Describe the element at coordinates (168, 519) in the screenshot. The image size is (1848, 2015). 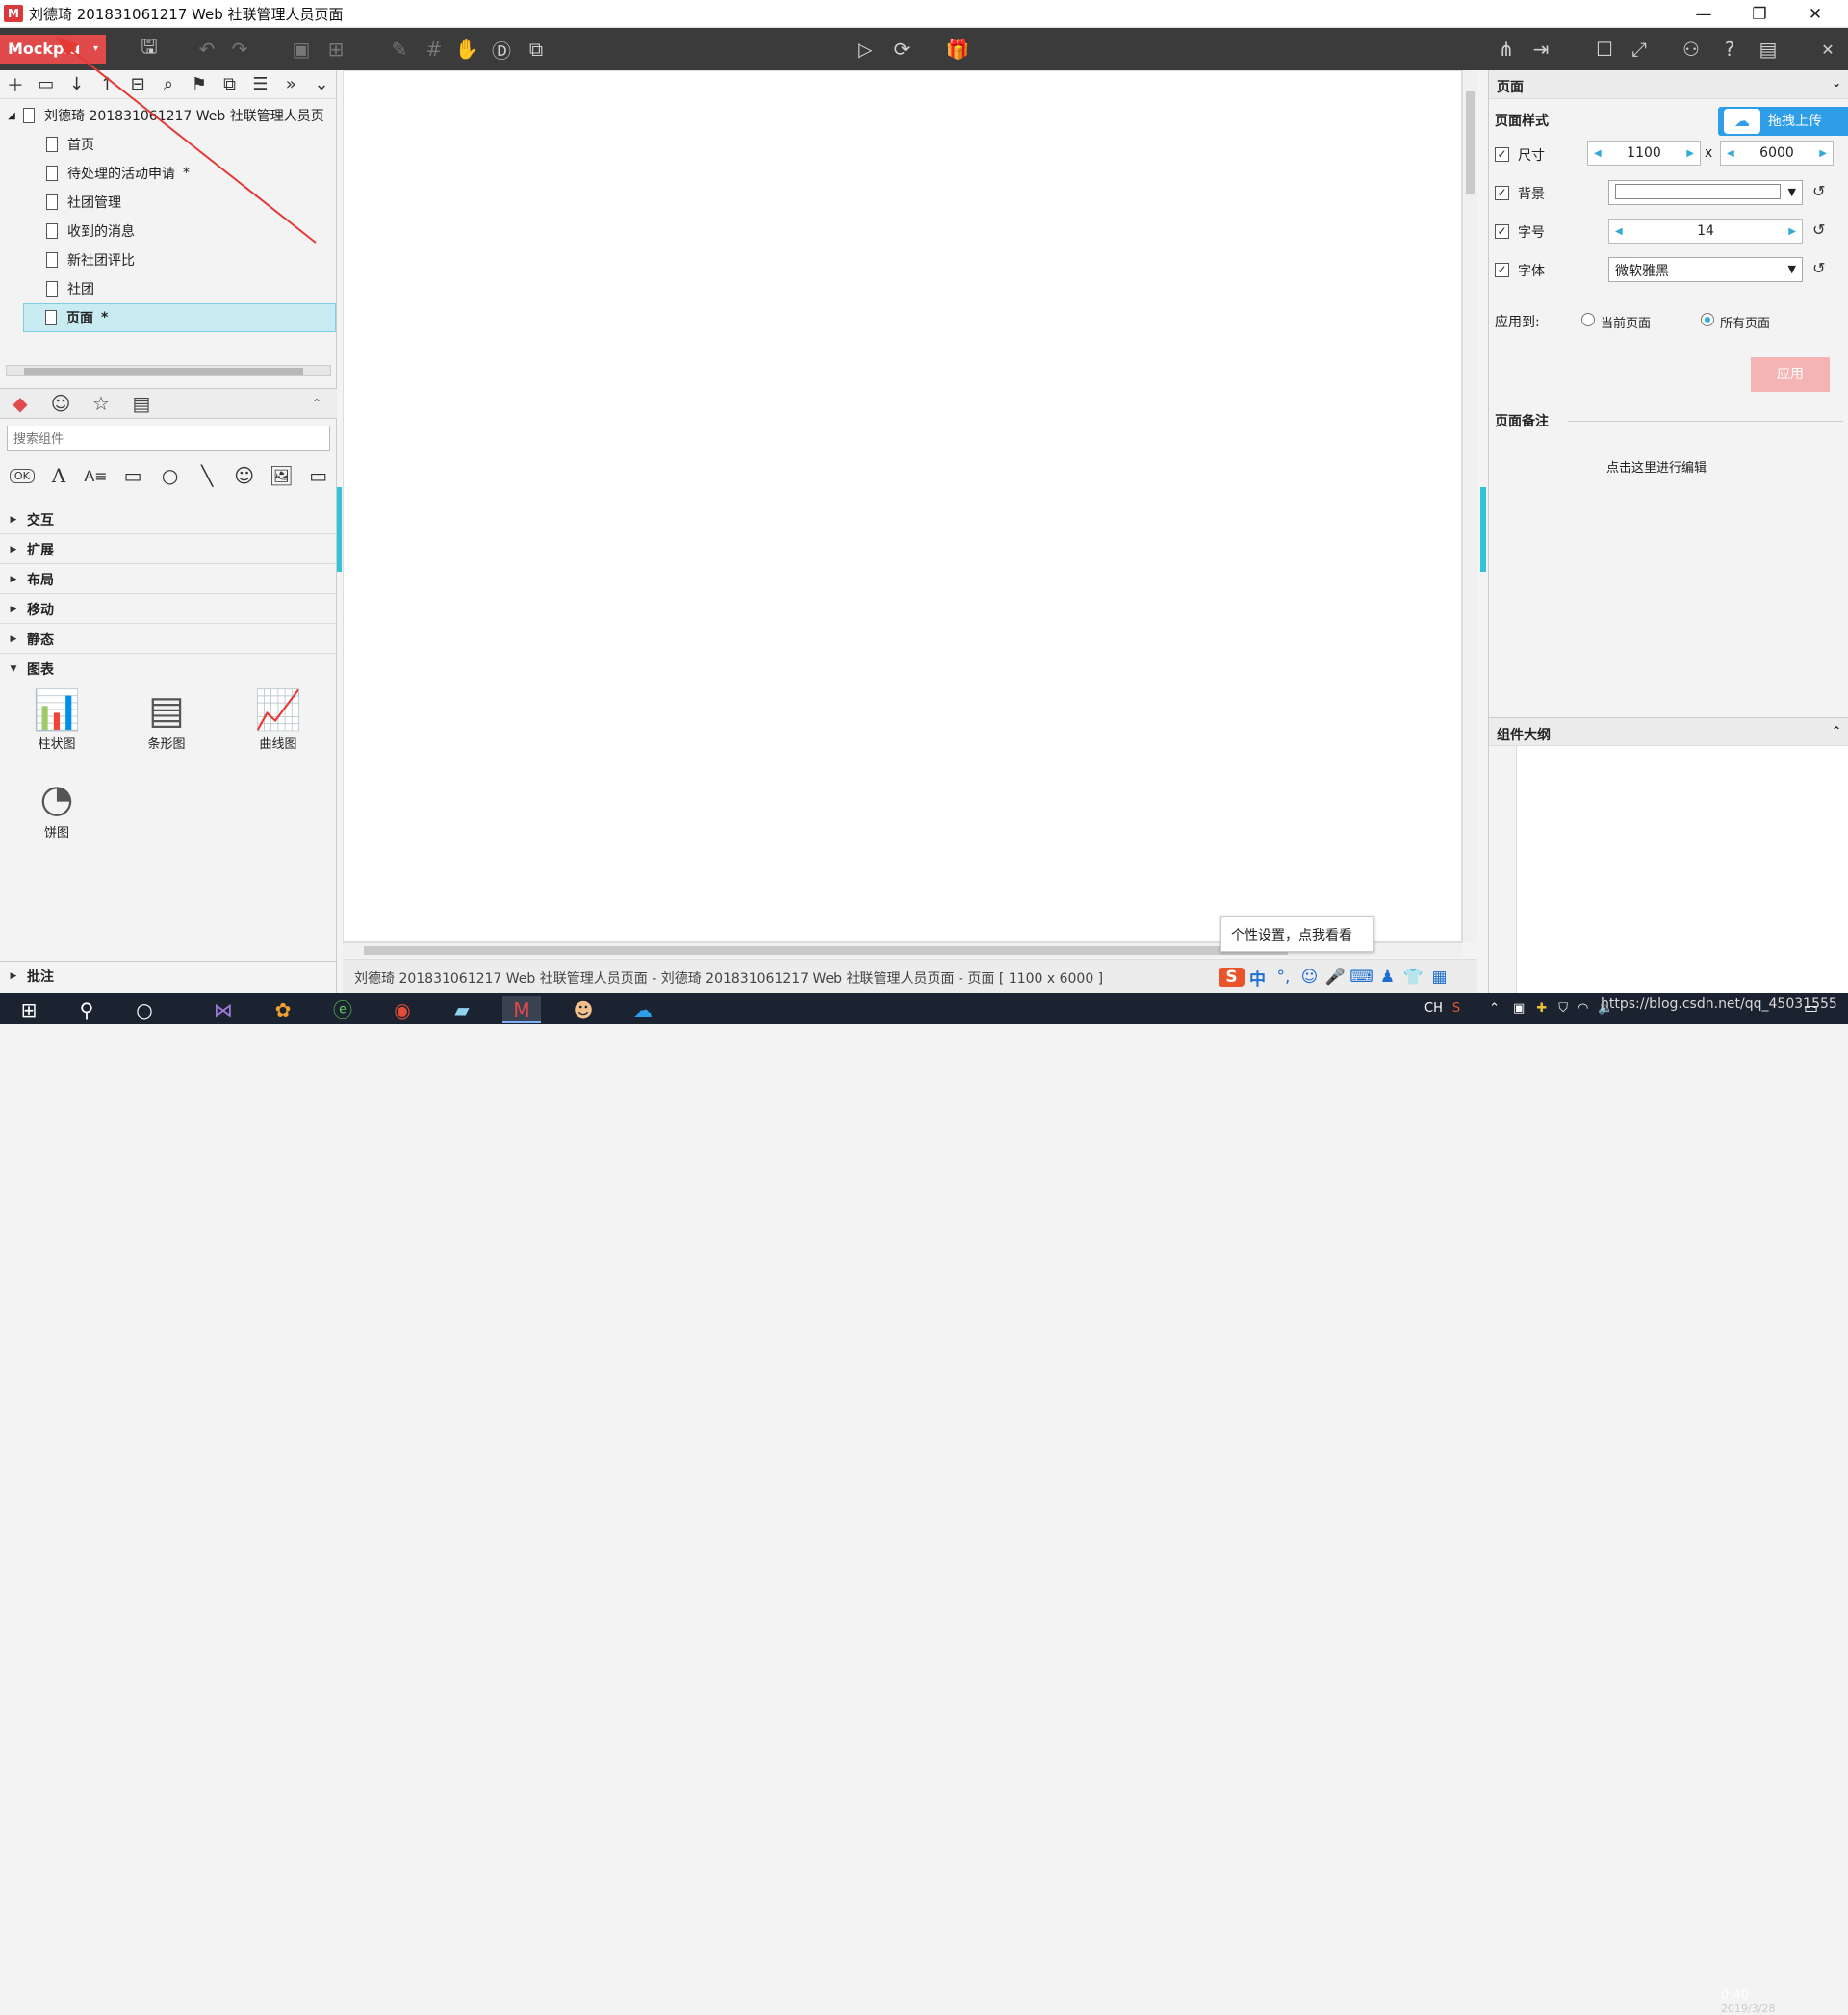
I see `category-interaction: ▶ 交互` at that location.